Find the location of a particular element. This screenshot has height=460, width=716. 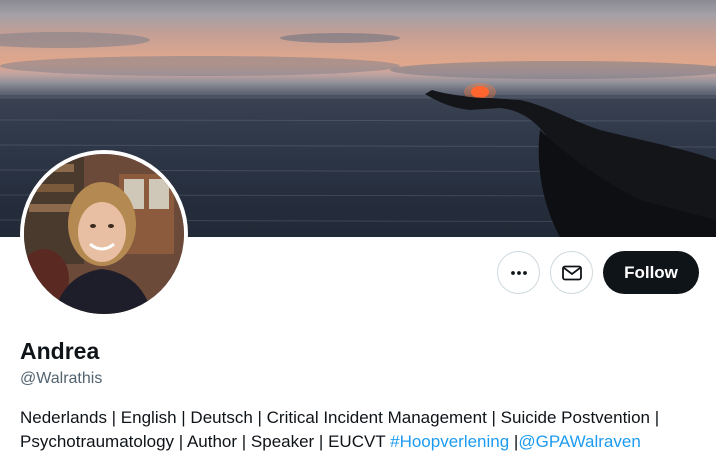

envelope-icon is located at coordinates (571, 272).